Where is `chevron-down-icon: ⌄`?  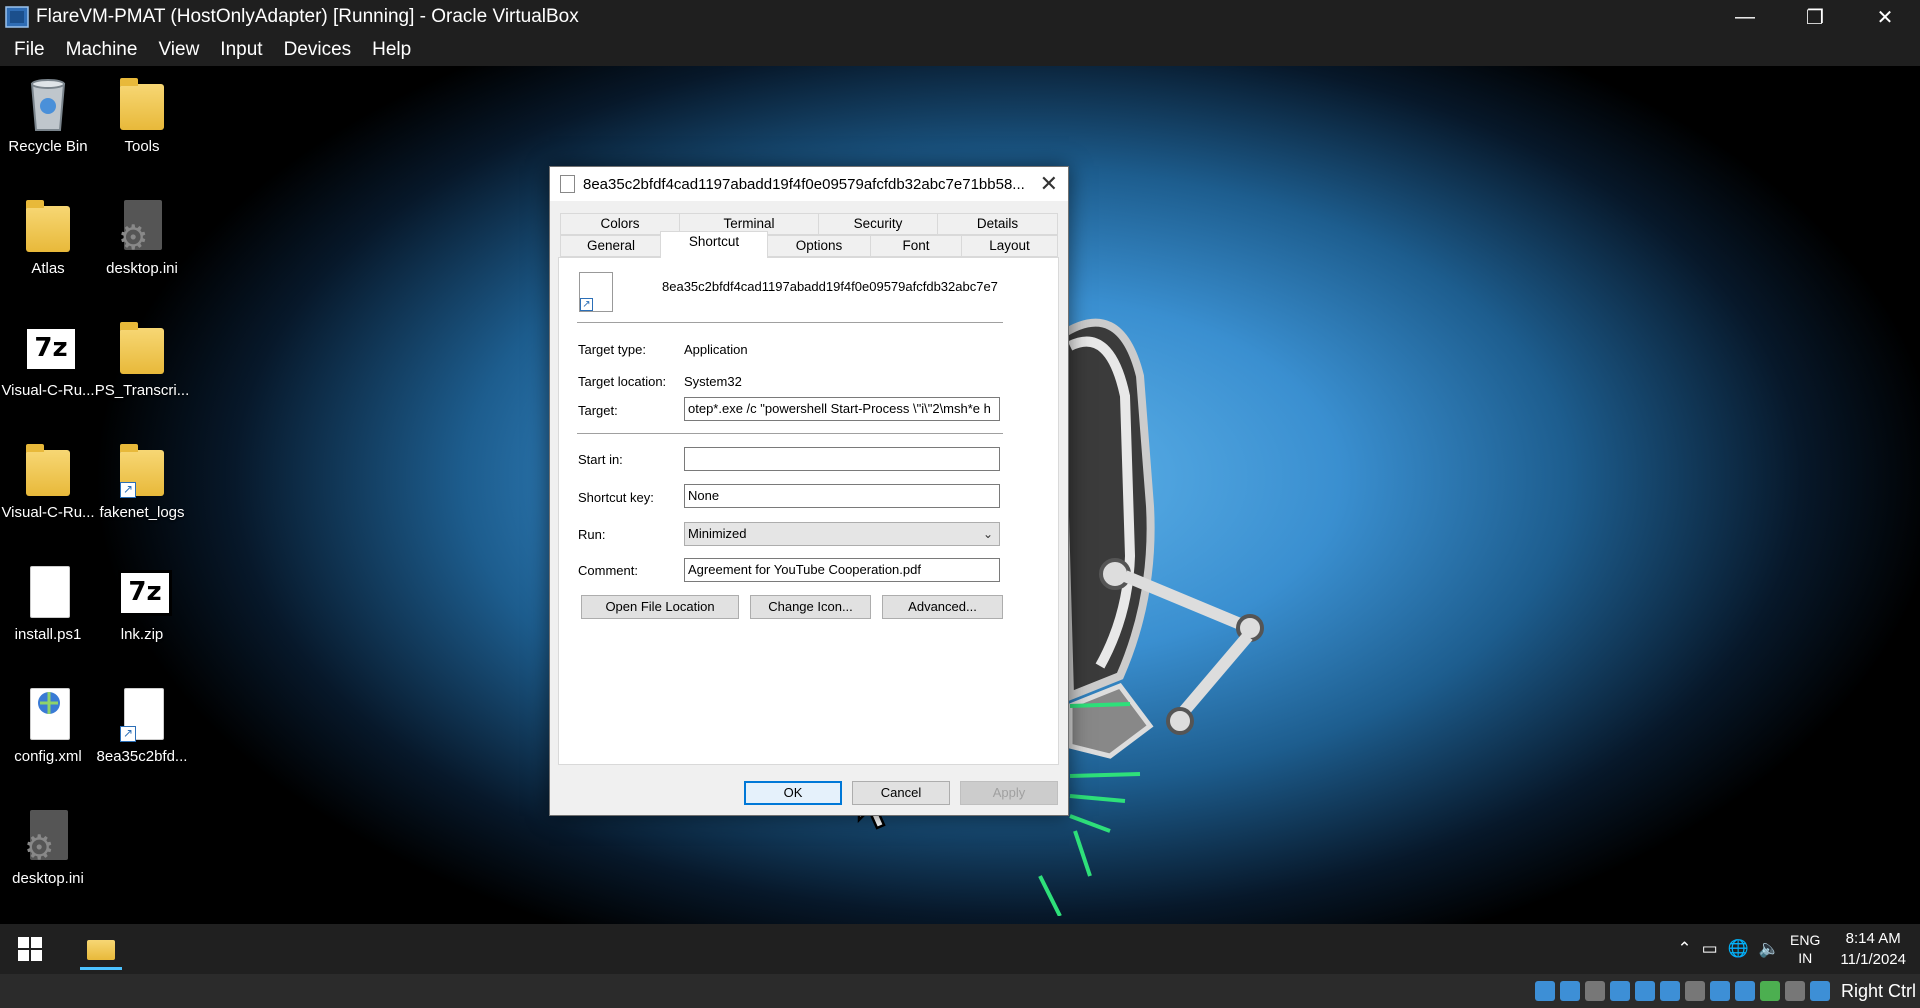 chevron-down-icon: ⌄ is located at coordinates (987, 534).